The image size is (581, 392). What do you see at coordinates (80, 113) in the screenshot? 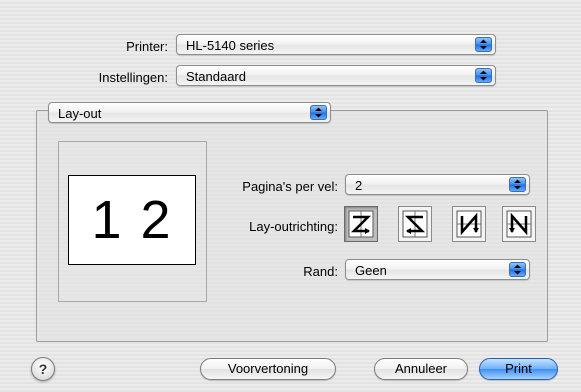
I see `panel-value: Lay-out` at bounding box center [80, 113].